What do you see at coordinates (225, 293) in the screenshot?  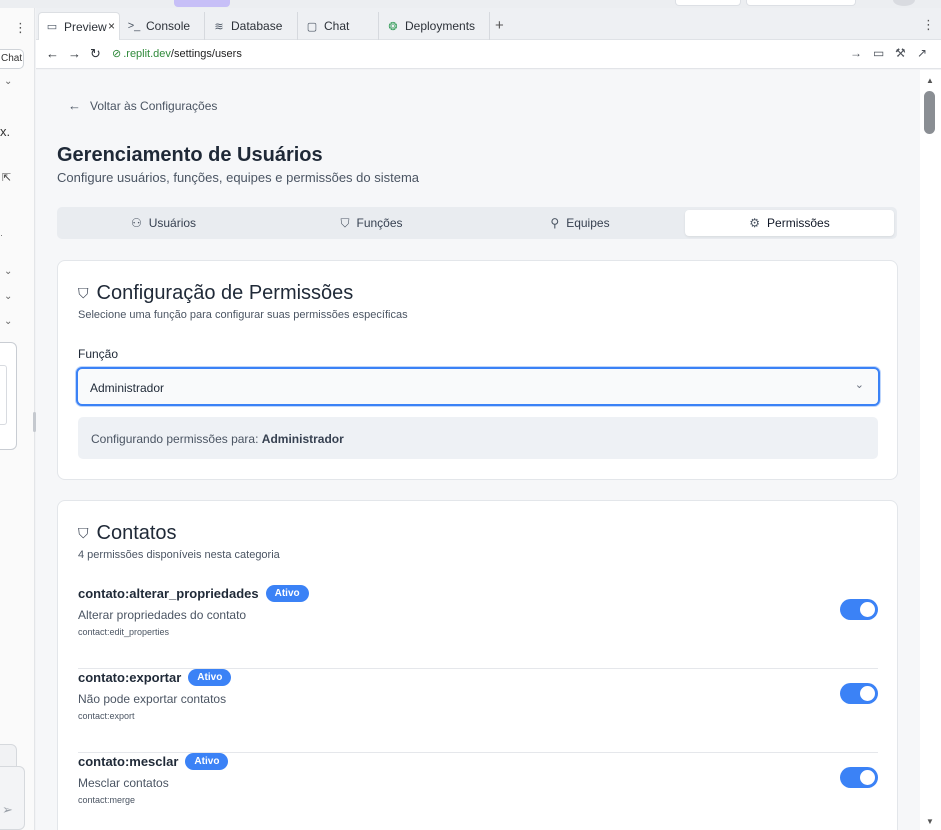 I see `card-title-text: Configuração de Permissões` at bounding box center [225, 293].